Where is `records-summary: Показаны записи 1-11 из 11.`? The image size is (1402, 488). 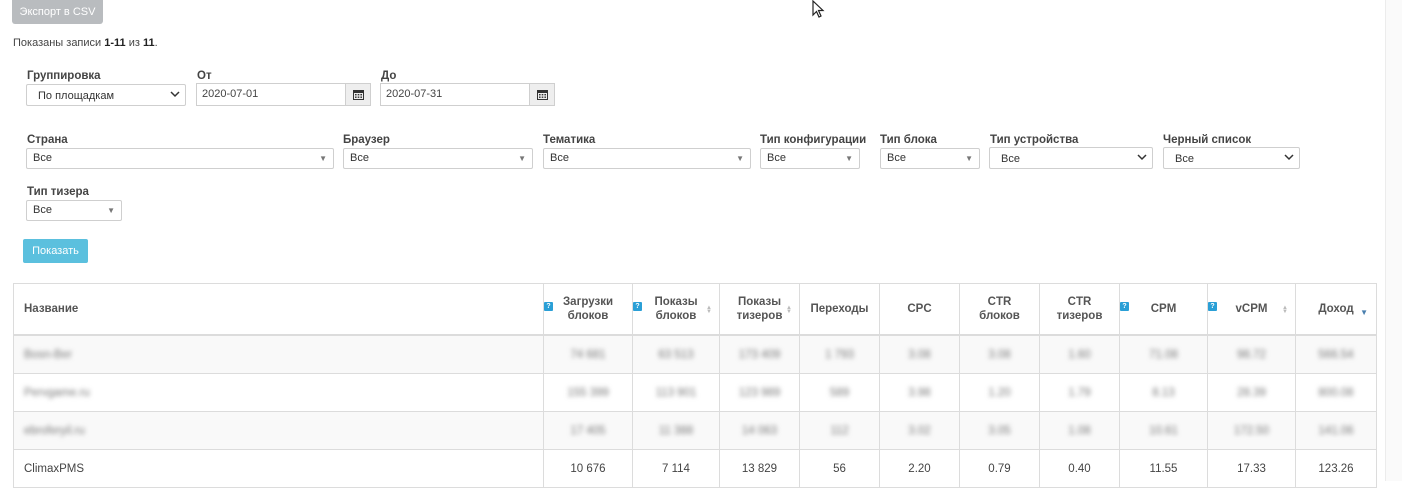 records-summary: Показаны записи 1-11 из 11. is located at coordinates (85, 43).